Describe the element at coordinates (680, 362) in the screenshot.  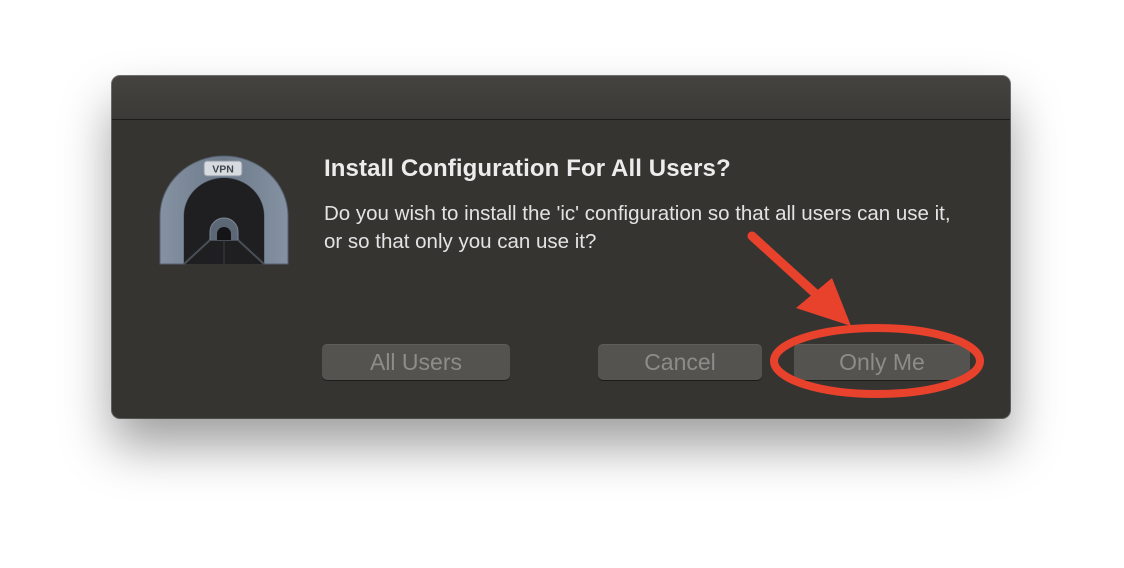
I see `cancel-button: Cancel` at that location.